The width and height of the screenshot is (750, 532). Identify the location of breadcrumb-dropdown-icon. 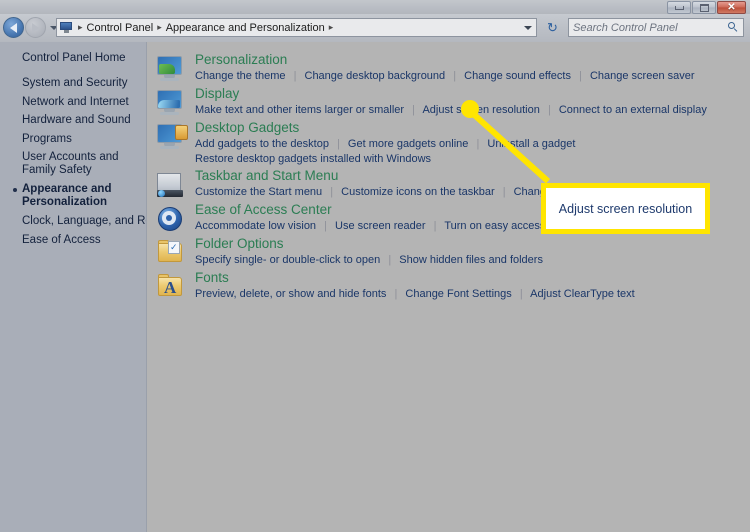
(528, 28).